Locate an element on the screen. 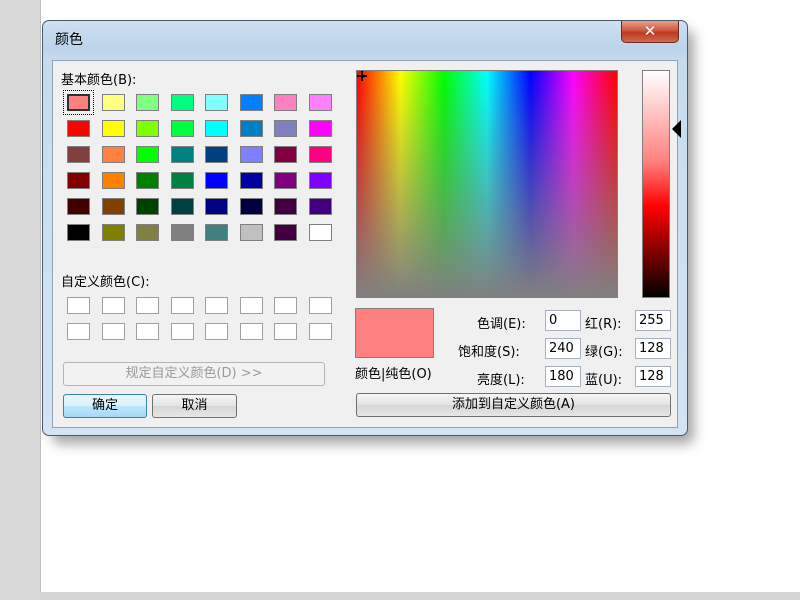 The height and width of the screenshot is (600, 800). define-custom-colors-button: 规定自定义颜色(D) >> is located at coordinates (194, 374).